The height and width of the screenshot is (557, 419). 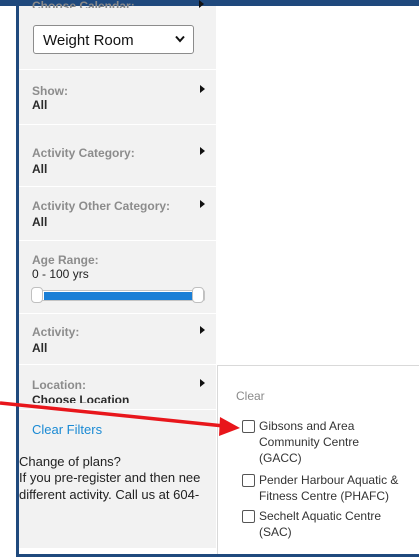 I want to click on chevron-down-icon, so click(x=180, y=39).